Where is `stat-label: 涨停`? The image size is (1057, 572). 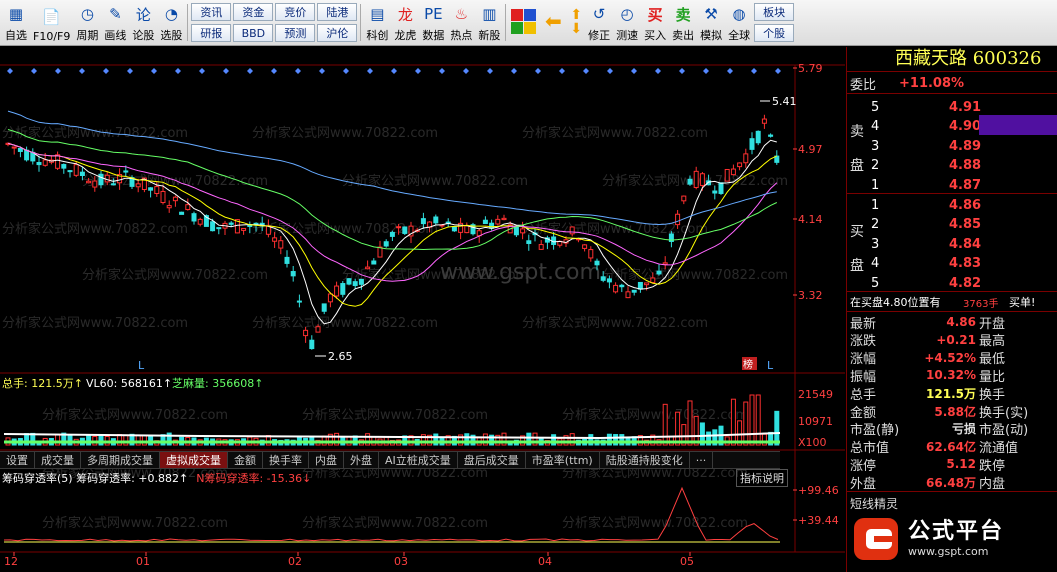
stat-label: 涨停 is located at coordinates (863, 466).